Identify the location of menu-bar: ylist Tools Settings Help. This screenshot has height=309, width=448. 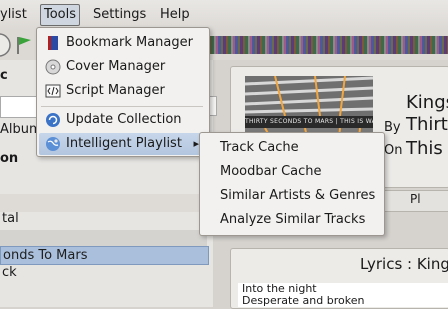
(224, 15).